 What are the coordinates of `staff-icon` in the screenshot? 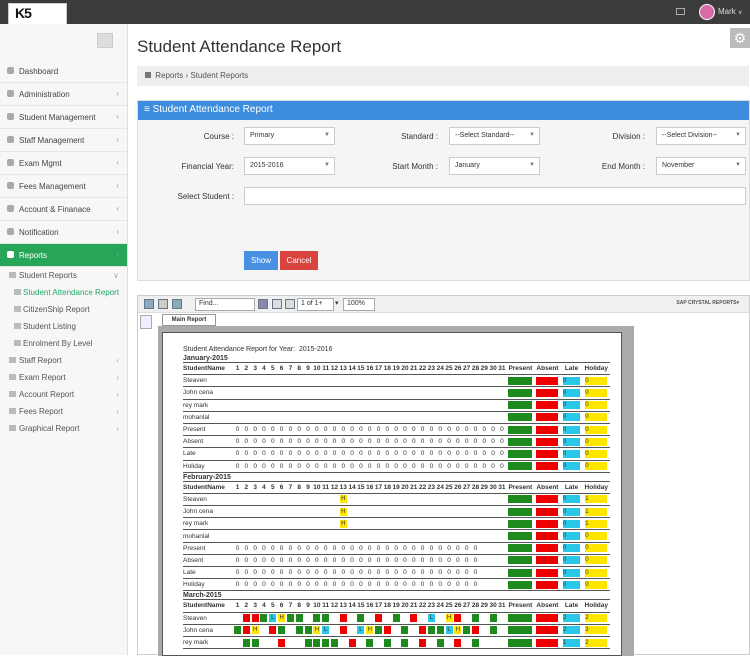 It's located at (10, 139).